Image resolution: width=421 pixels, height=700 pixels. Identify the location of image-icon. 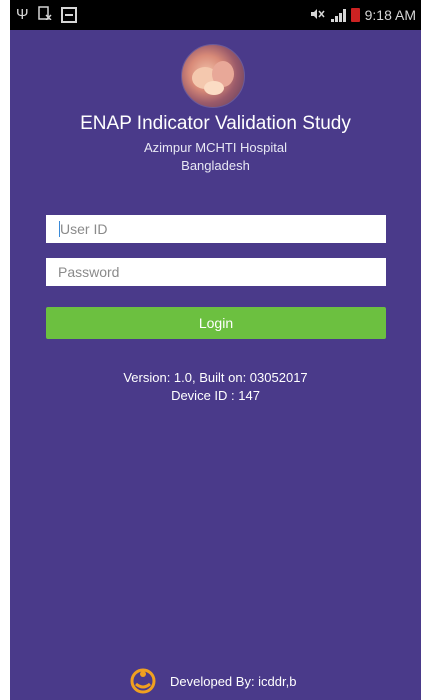
(68, 14).